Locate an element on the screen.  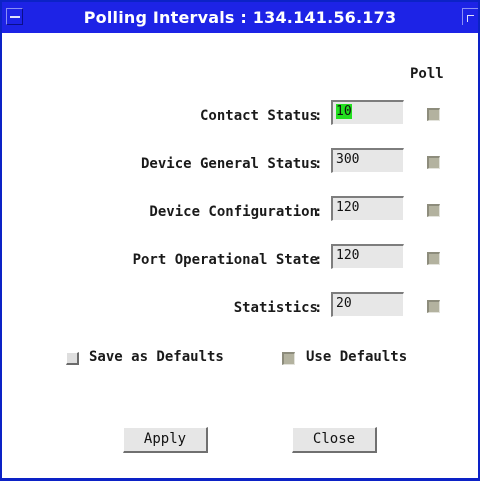
statistics-poll-checkbox is located at coordinates (433, 306).